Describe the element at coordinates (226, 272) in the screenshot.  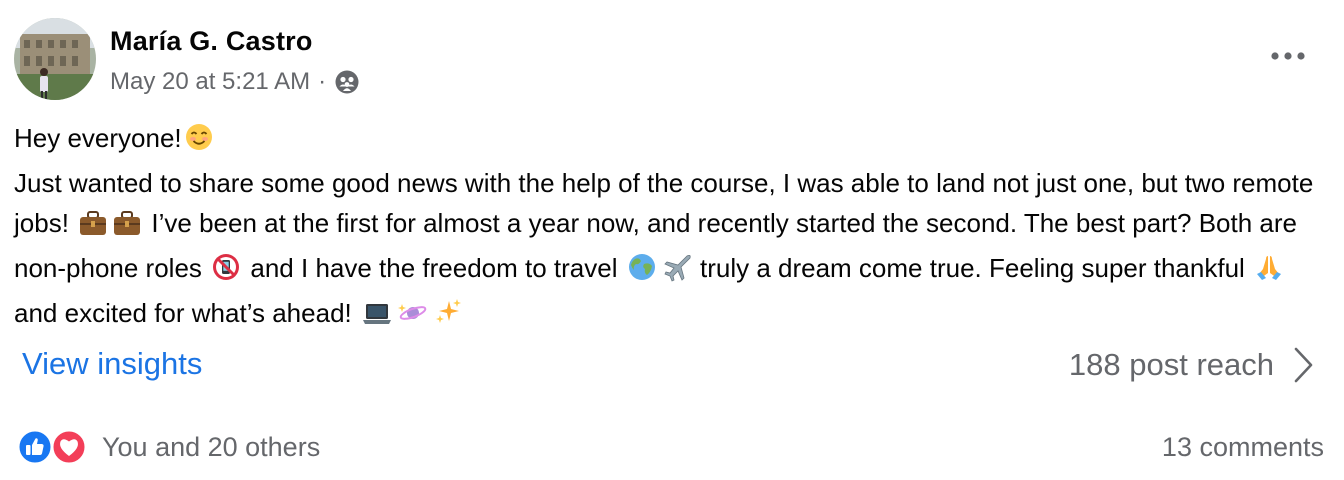
I see `no-mobile-phones-icon` at that location.